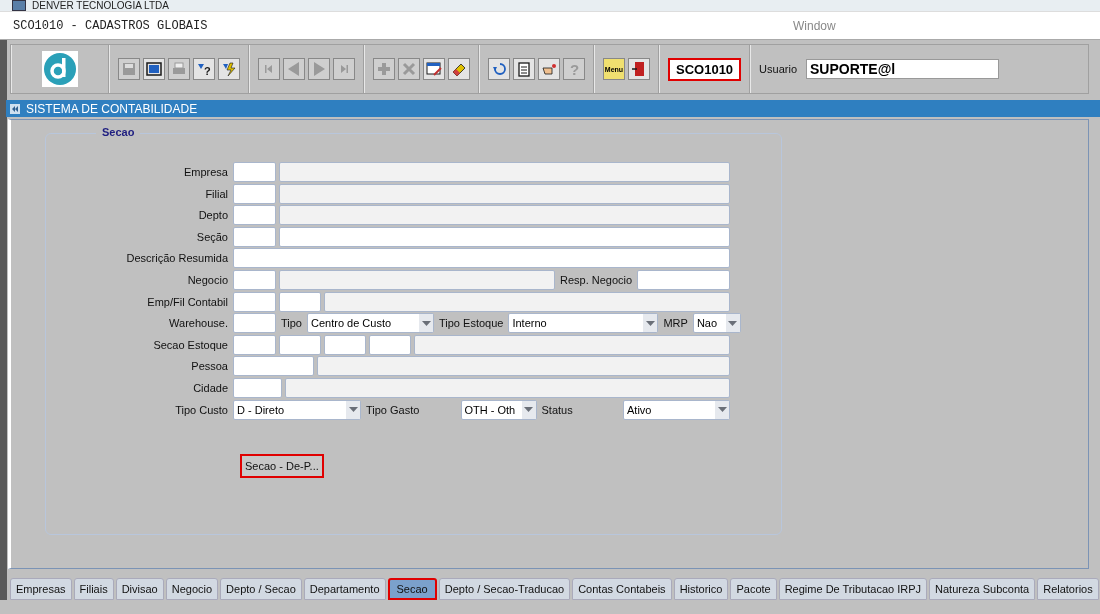 The height and width of the screenshot is (614, 1100). I want to click on tab: Natureza Subconta, so click(982, 589).